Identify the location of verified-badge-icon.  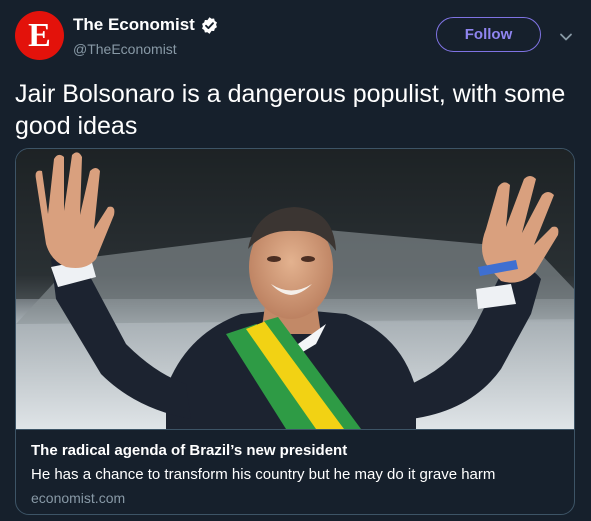
(209, 25).